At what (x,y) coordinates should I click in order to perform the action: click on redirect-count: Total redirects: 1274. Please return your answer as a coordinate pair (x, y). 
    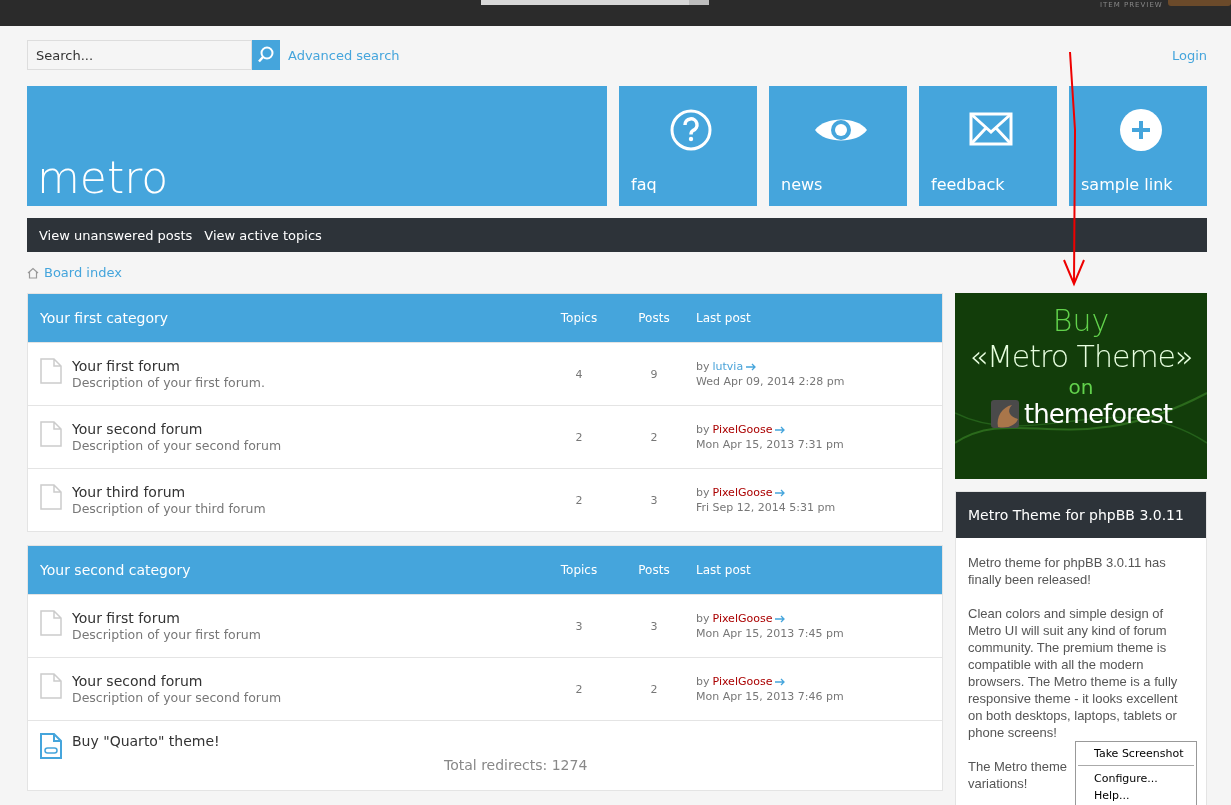
    Looking at the image, I should click on (516, 764).